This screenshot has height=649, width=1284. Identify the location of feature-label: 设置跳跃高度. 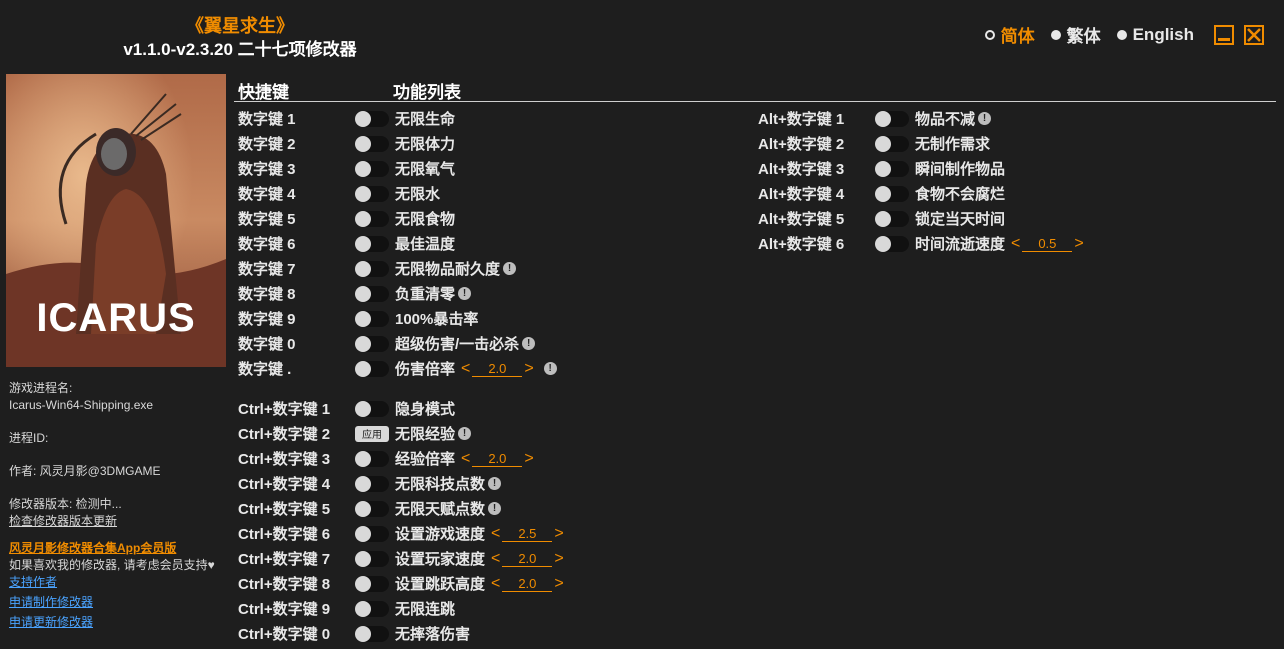
(440, 584).